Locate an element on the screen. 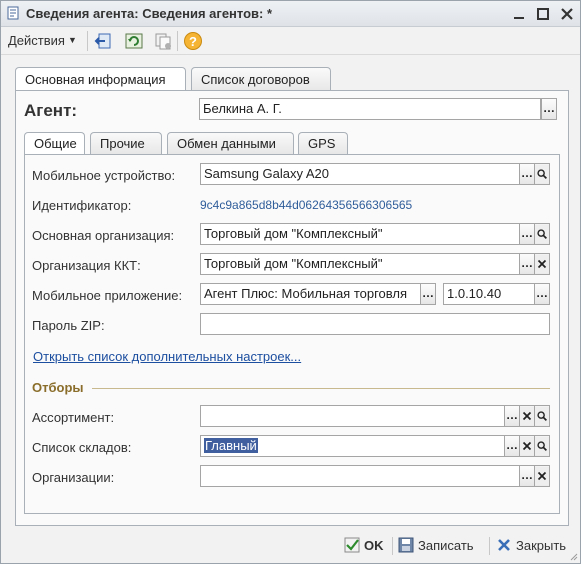  agent-label: Агент: is located at coordinates (51, 110).